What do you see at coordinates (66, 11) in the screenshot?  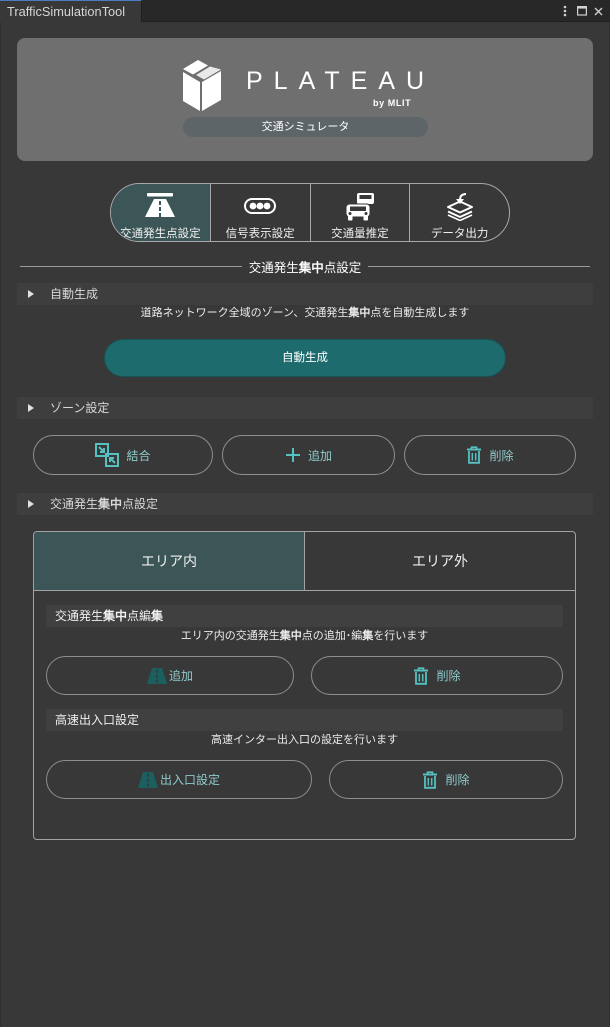 I see `window-tab-title: TrafficSimulationTool` at bounding box center [66, 11].